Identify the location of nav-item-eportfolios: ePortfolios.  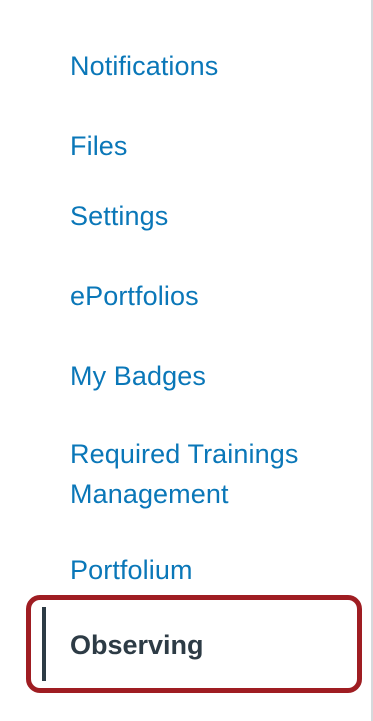
(134, 296).